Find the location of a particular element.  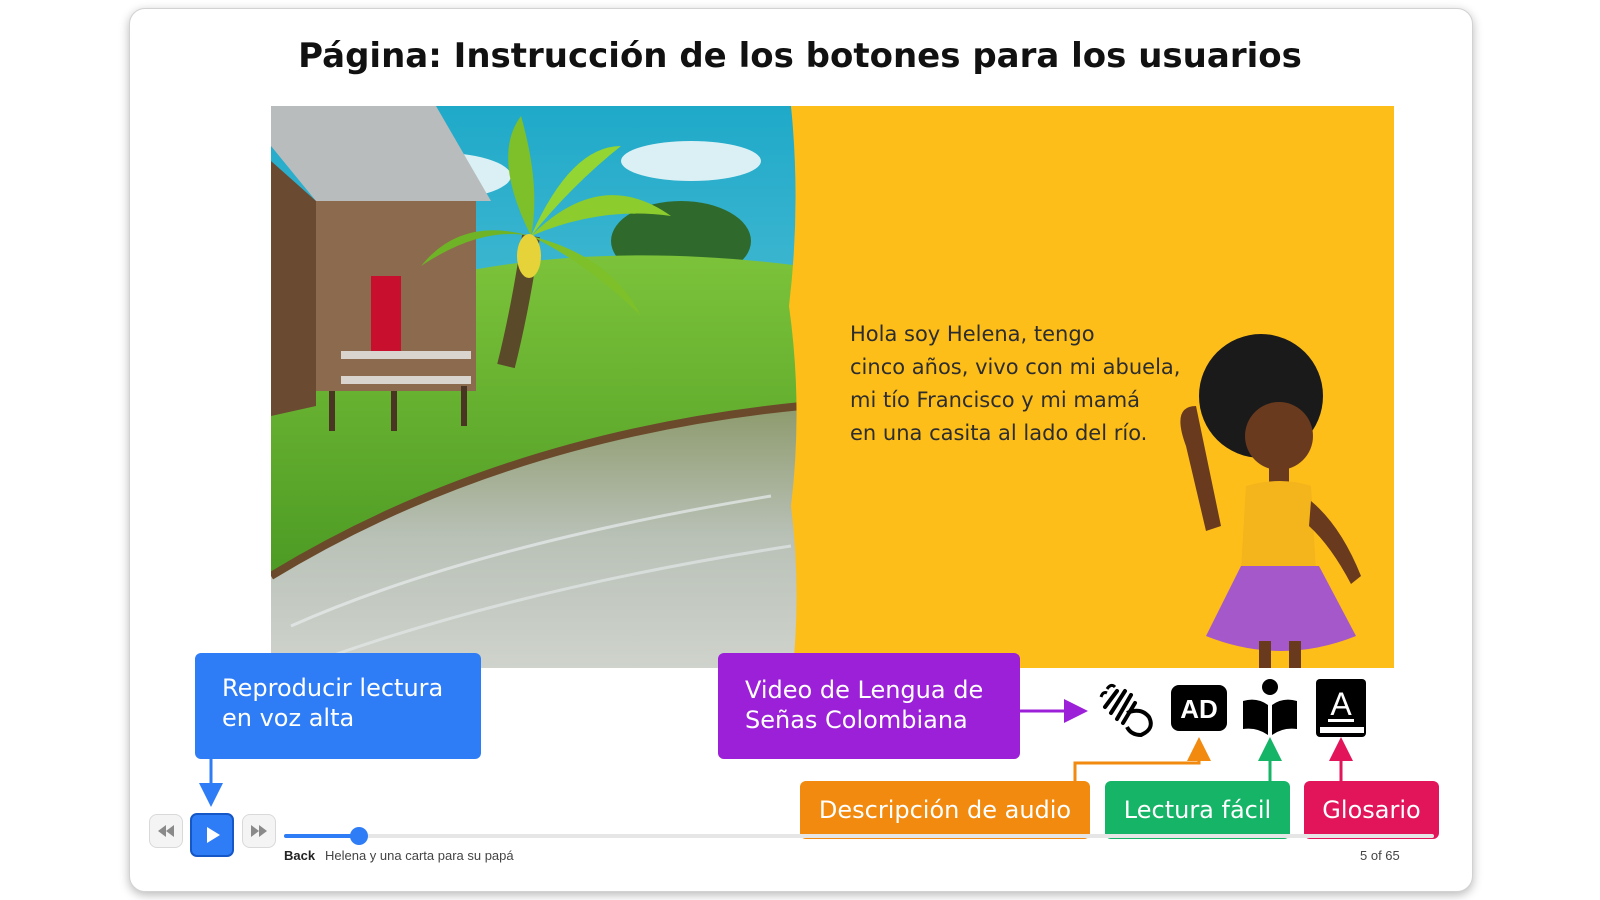

fast-forward-button is located at coordinates (259, 831).